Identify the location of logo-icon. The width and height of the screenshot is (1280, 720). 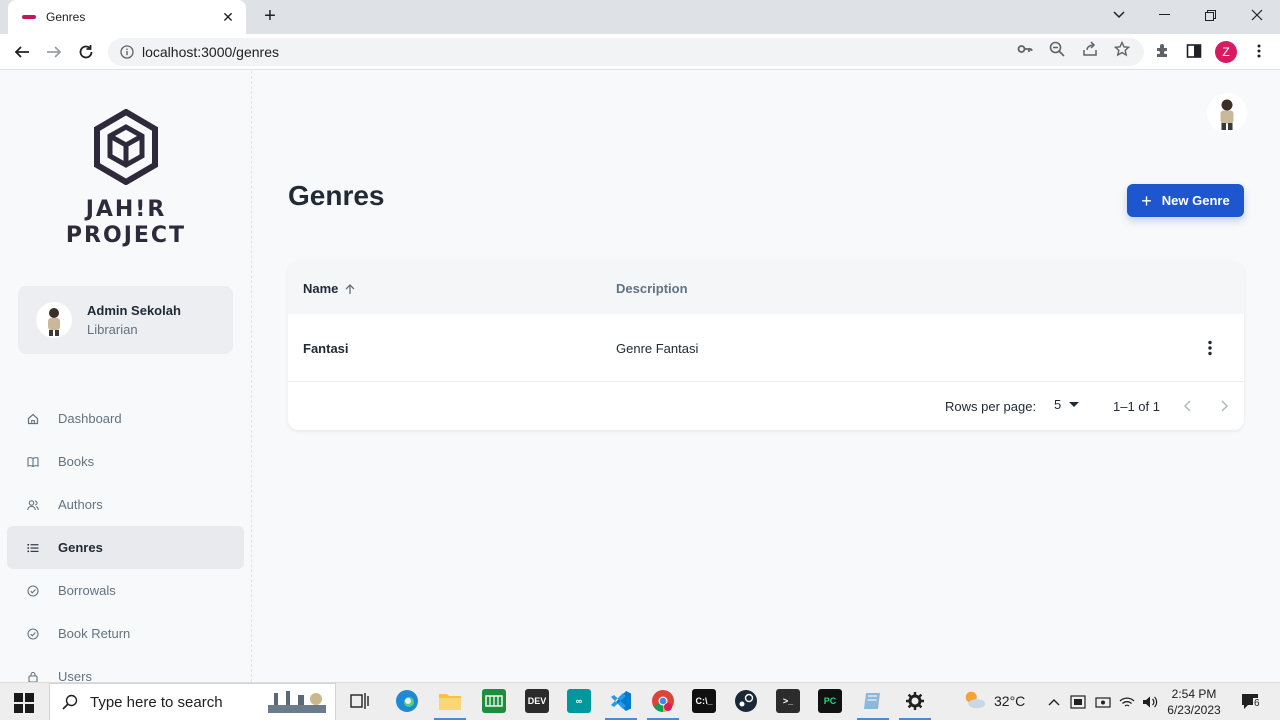
(126, 147).